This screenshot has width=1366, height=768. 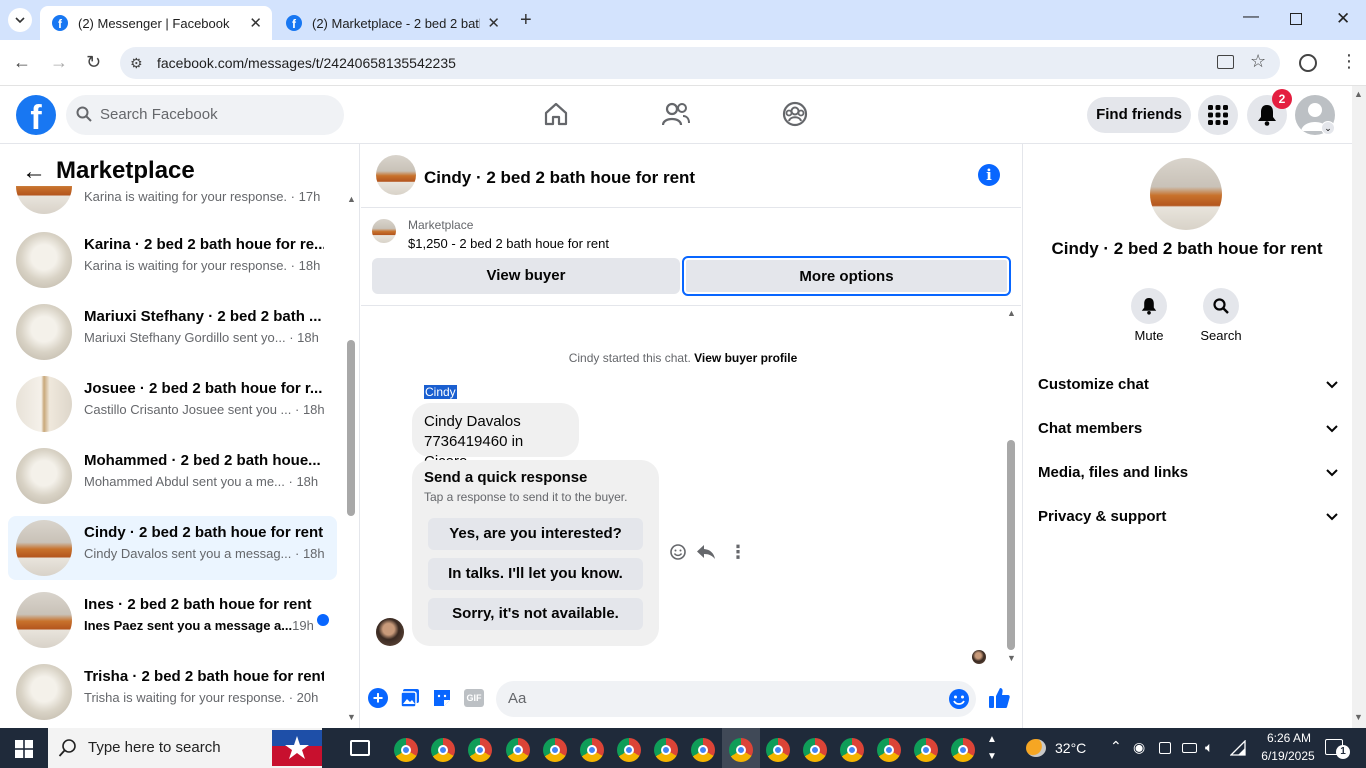 What do you see at coordinates (1359, 407) in the screenshot?
I see `page-scrollbar` at bounding box center [1359, 407].